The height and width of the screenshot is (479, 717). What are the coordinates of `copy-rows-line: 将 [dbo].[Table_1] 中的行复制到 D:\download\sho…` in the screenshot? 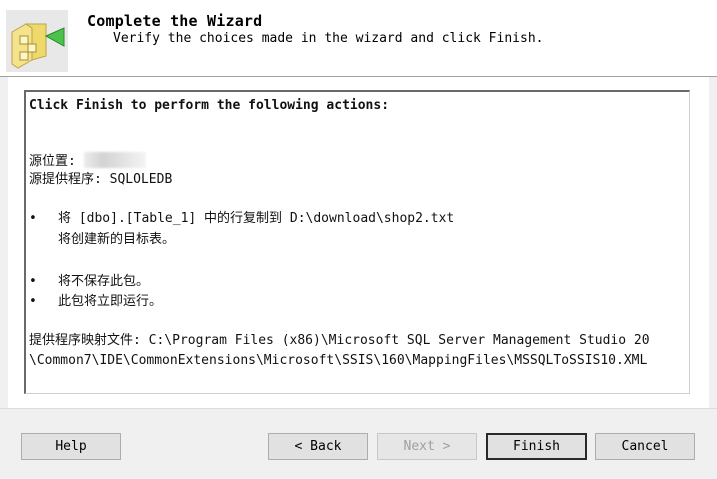 It's located at (256, 218).